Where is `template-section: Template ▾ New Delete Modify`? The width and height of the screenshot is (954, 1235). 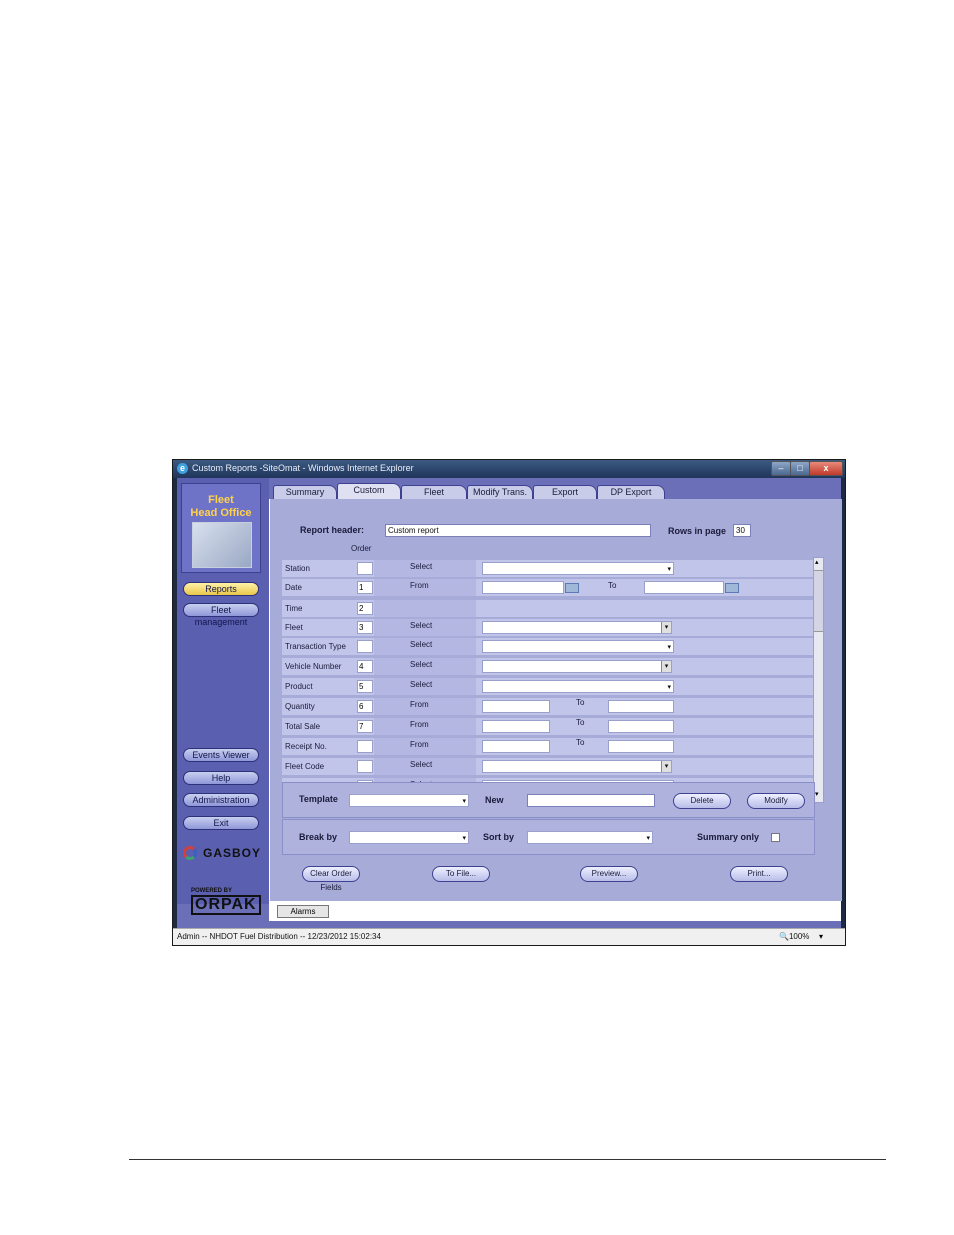
template-section: Template ▾ New Delete Modify is located at coordinates (548, 800).